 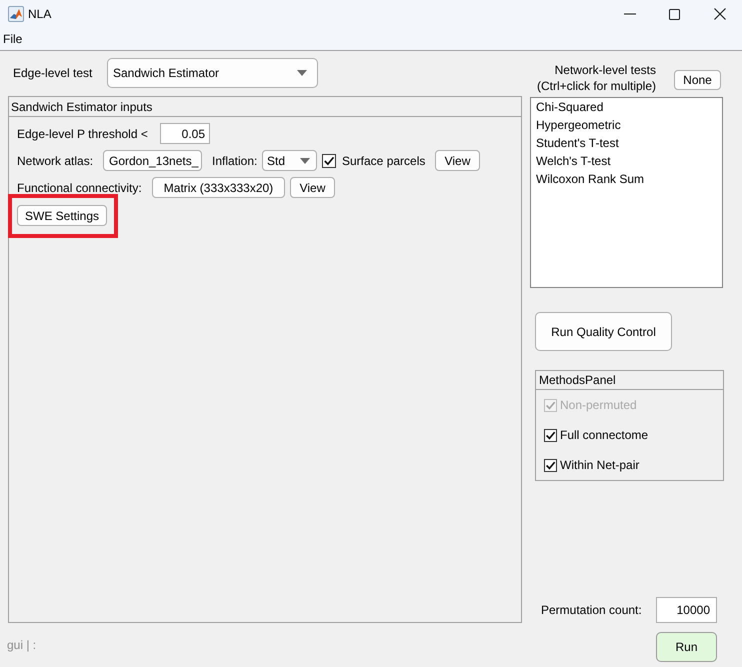 I want to click on field-label: Inflation:, so click(x=235, y=161).